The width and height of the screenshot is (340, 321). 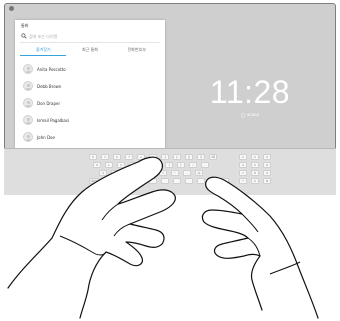 What do you see at coordinates (267, 181) in the screenshot?
I see `numpad-key: #` at bounding box center [267, 181].